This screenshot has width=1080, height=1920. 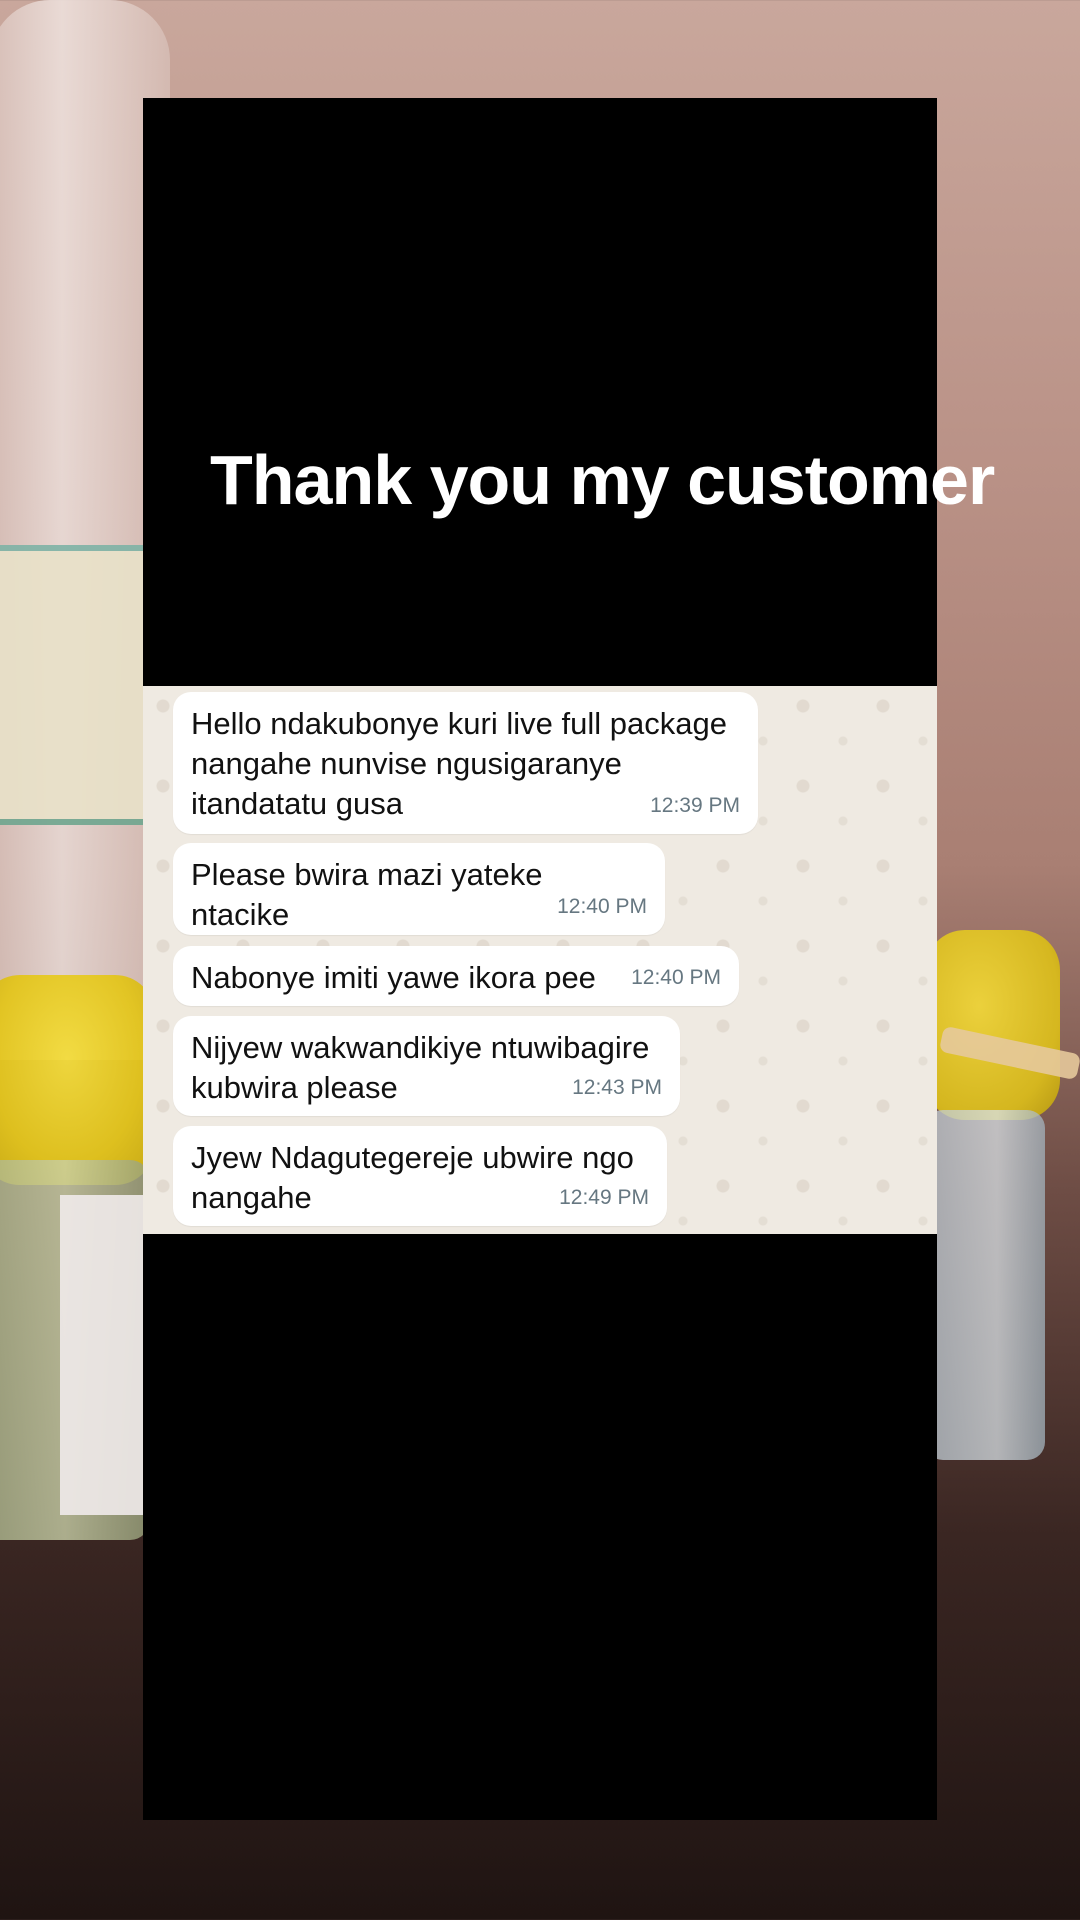 I want to click on message-bubble: Nabonye imiti yawe ikora pee 12:40 PM, so click(x=456, y=976).